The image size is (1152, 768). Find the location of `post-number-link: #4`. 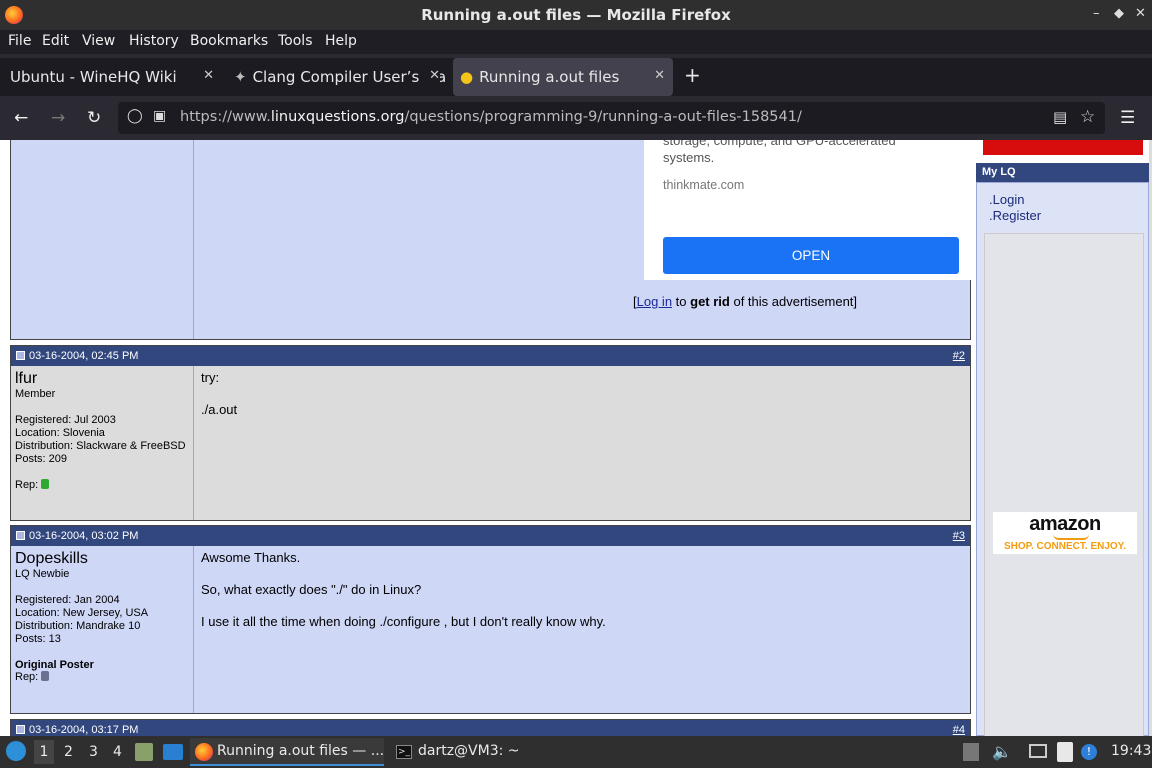

post-number-link: #4 is located at coordinates (959, 728).